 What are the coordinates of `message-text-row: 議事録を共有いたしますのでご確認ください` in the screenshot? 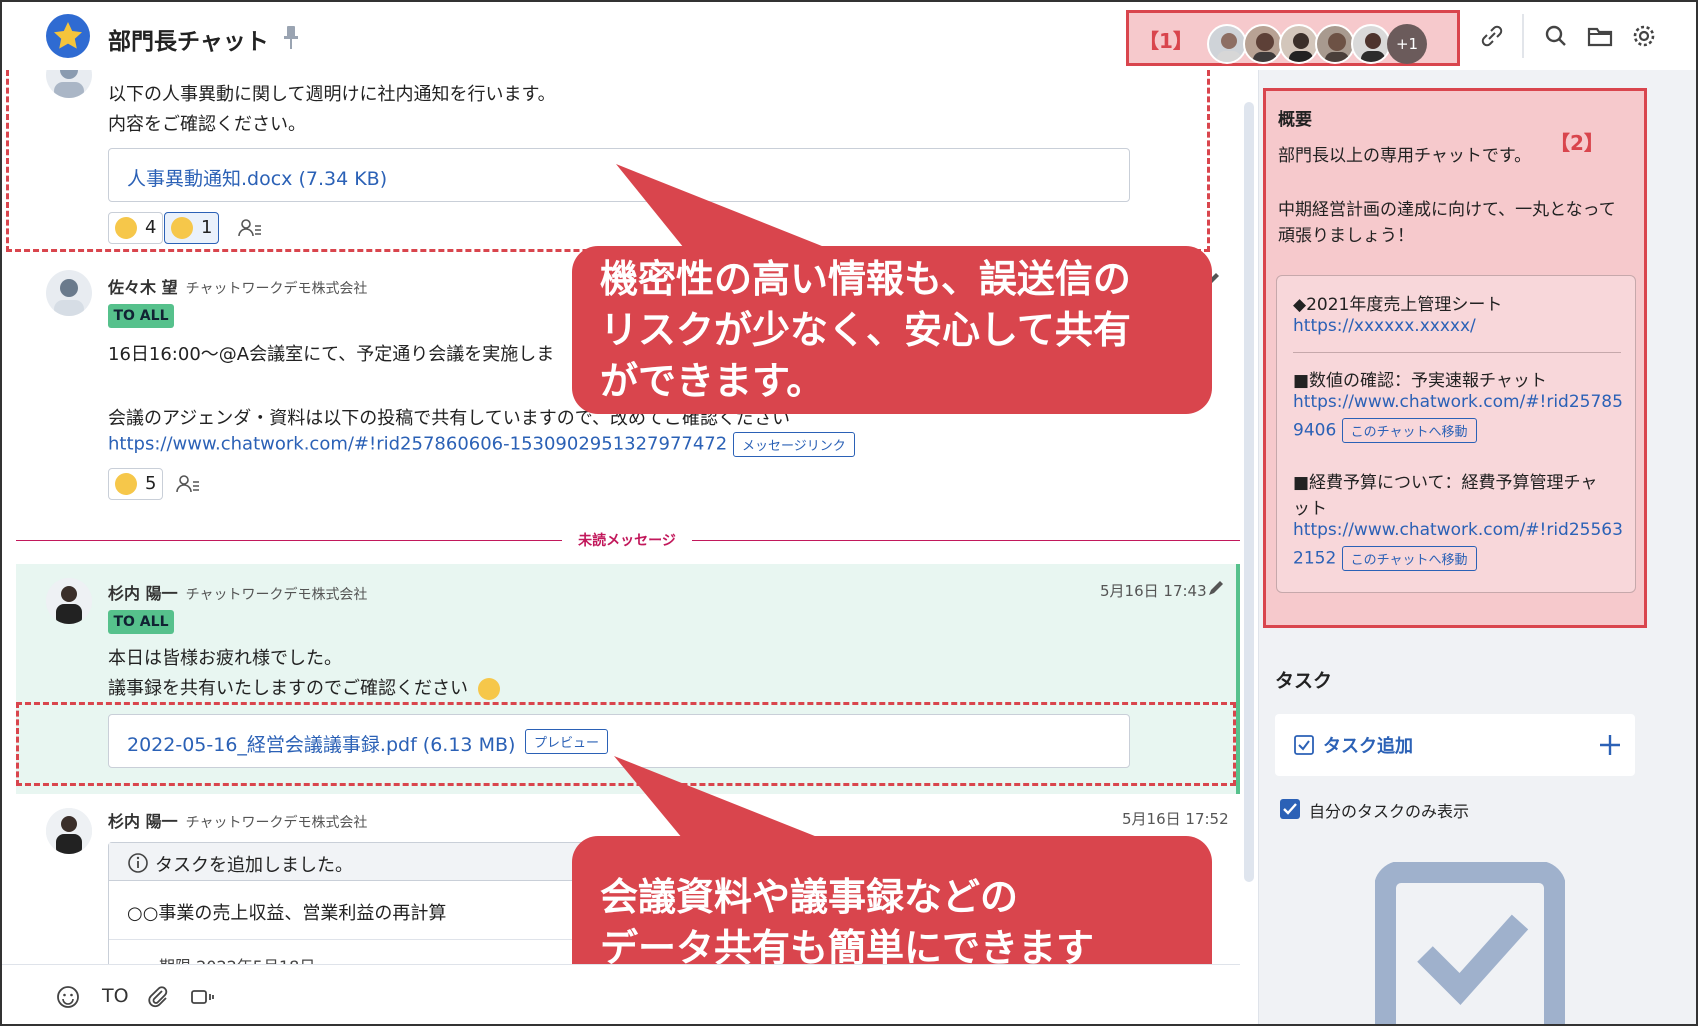 It's located at (304, 687).